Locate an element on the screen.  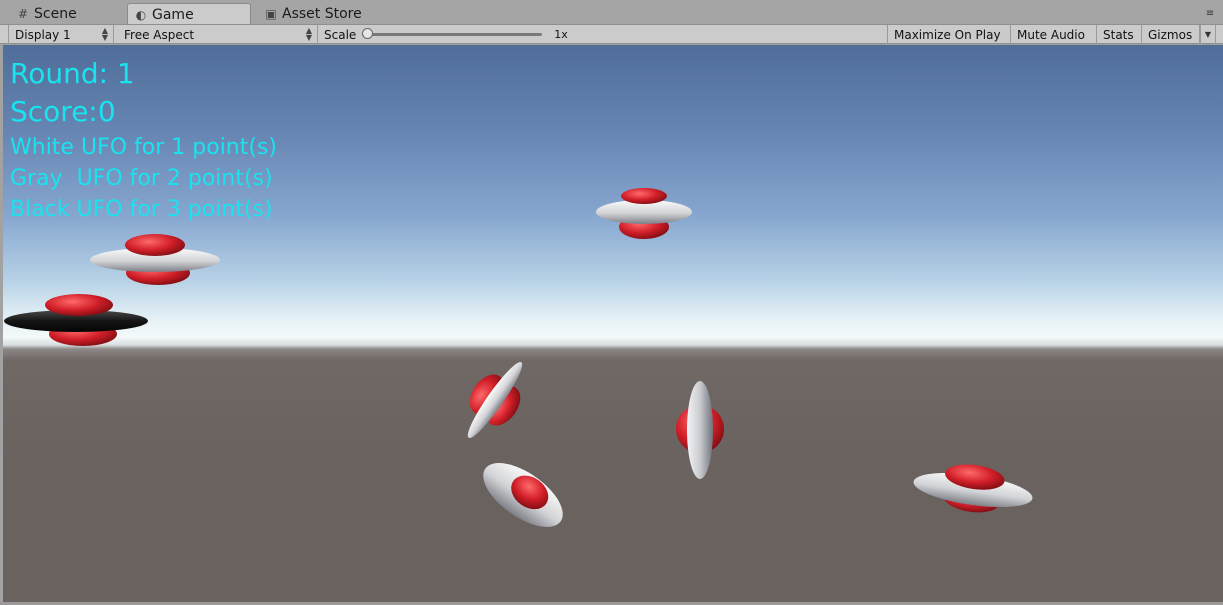
grid-icon: # is located at coordinates (23, 13).